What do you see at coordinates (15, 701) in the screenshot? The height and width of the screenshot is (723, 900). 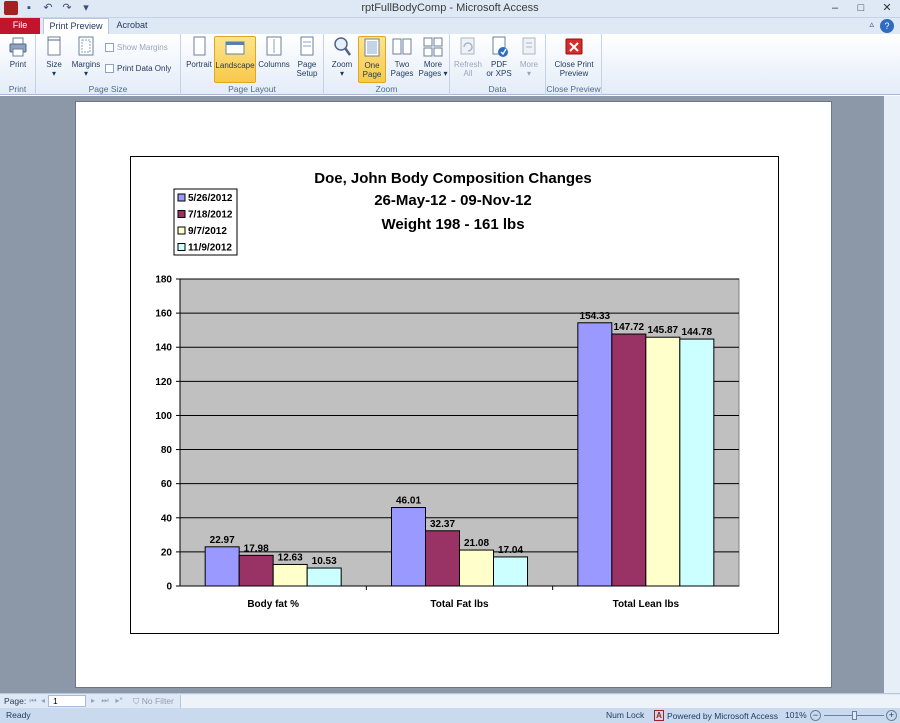 I see `page-label: Page:` at bounding box center [15, 701].